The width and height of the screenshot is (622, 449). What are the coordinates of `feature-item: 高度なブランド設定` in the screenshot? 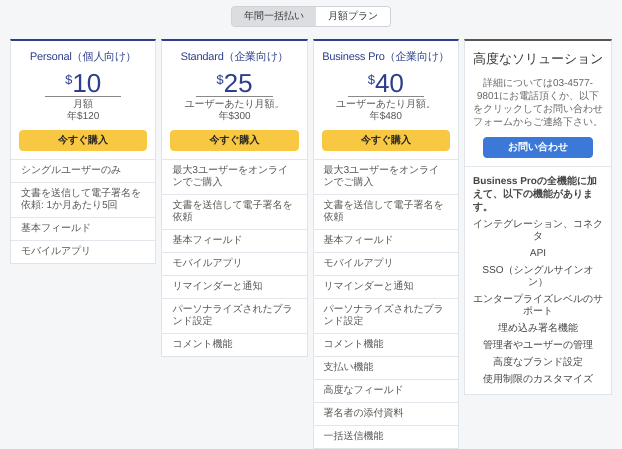 It's located at (537, 362).